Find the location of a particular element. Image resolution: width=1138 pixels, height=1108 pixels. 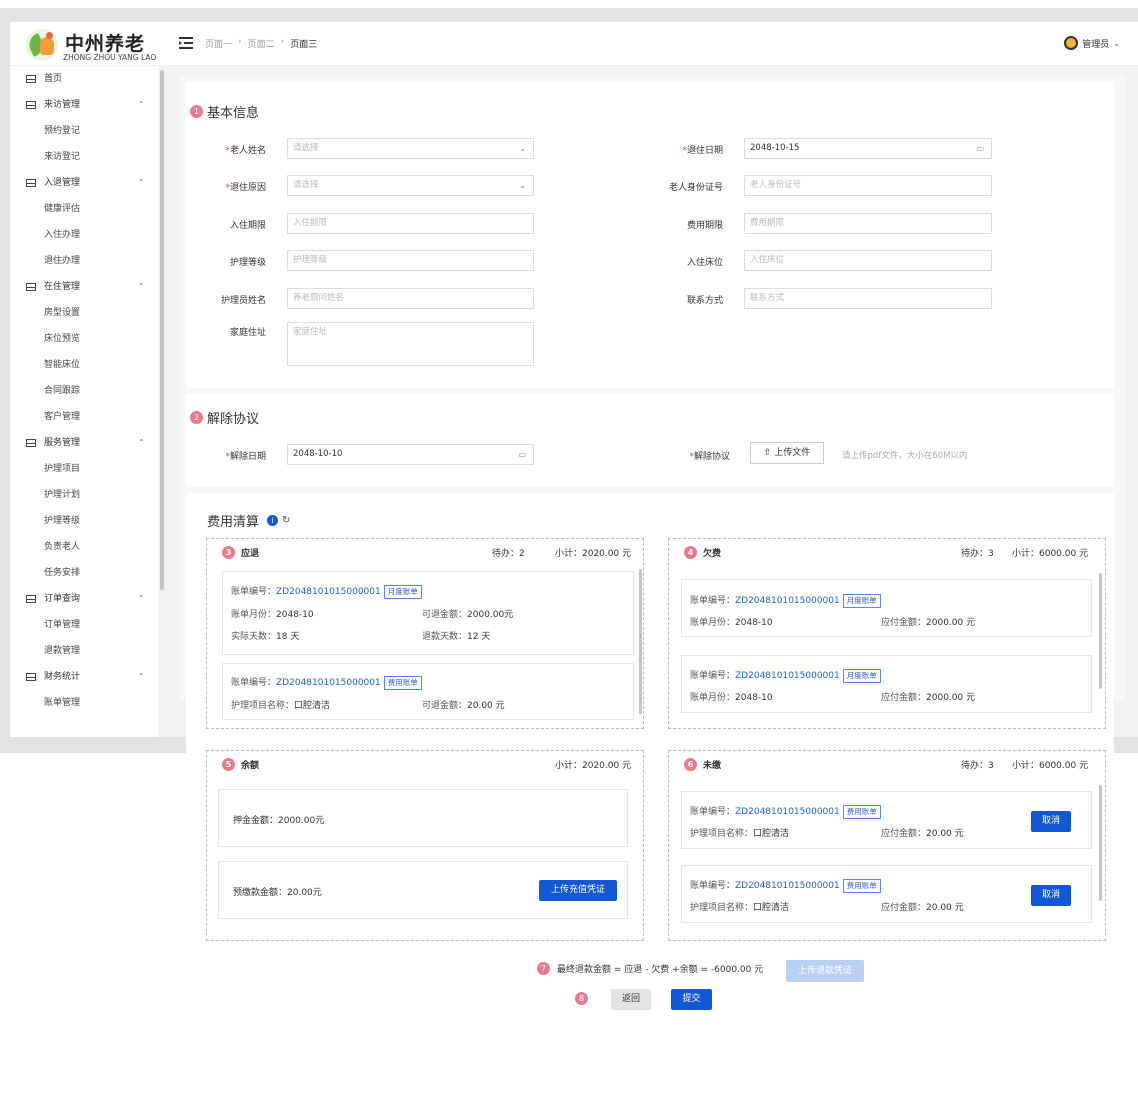

user-menu: 管理员 ⌄ is located at coordinates (1092, 43).